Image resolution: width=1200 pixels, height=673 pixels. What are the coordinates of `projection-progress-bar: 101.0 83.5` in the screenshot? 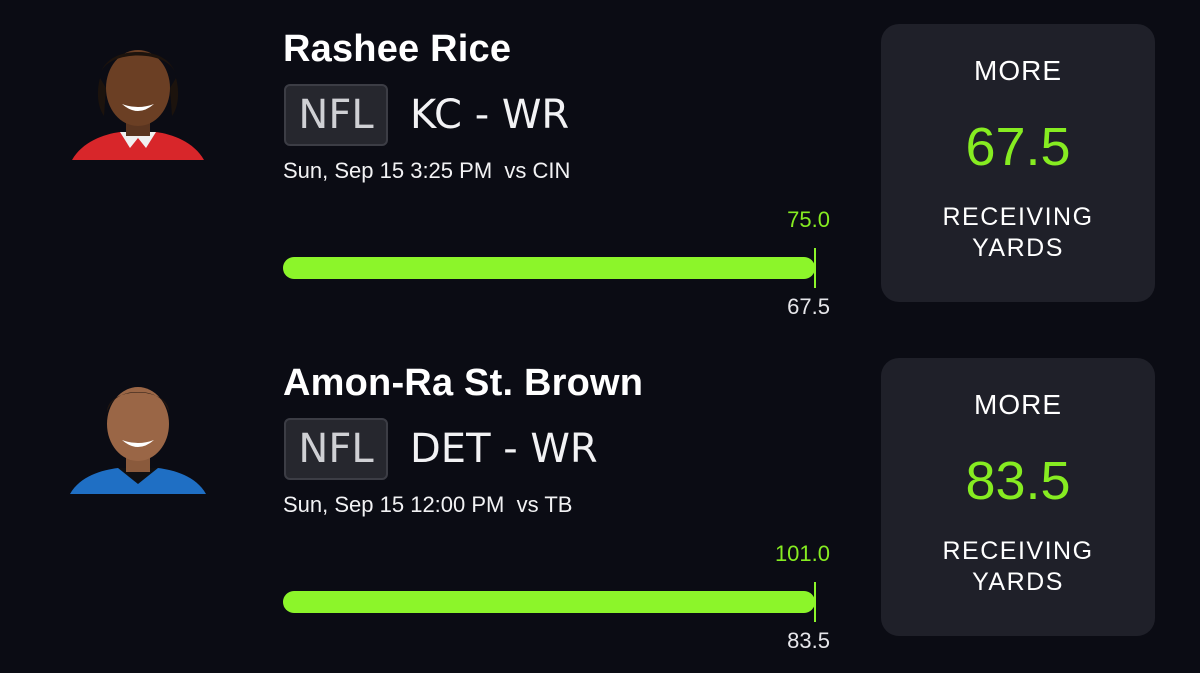 It's located at (558, 599).